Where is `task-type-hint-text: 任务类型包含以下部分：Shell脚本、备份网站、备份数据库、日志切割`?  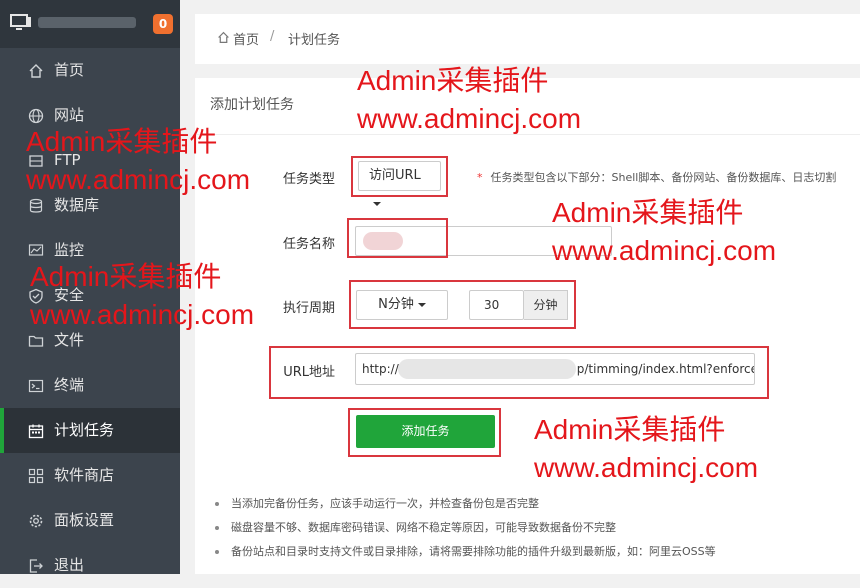 task-type-hint-text: 任务类型包含以下部分：Shell脚本、备份网站、备份数据库、日志切割 is located at coordinates (663, 177).